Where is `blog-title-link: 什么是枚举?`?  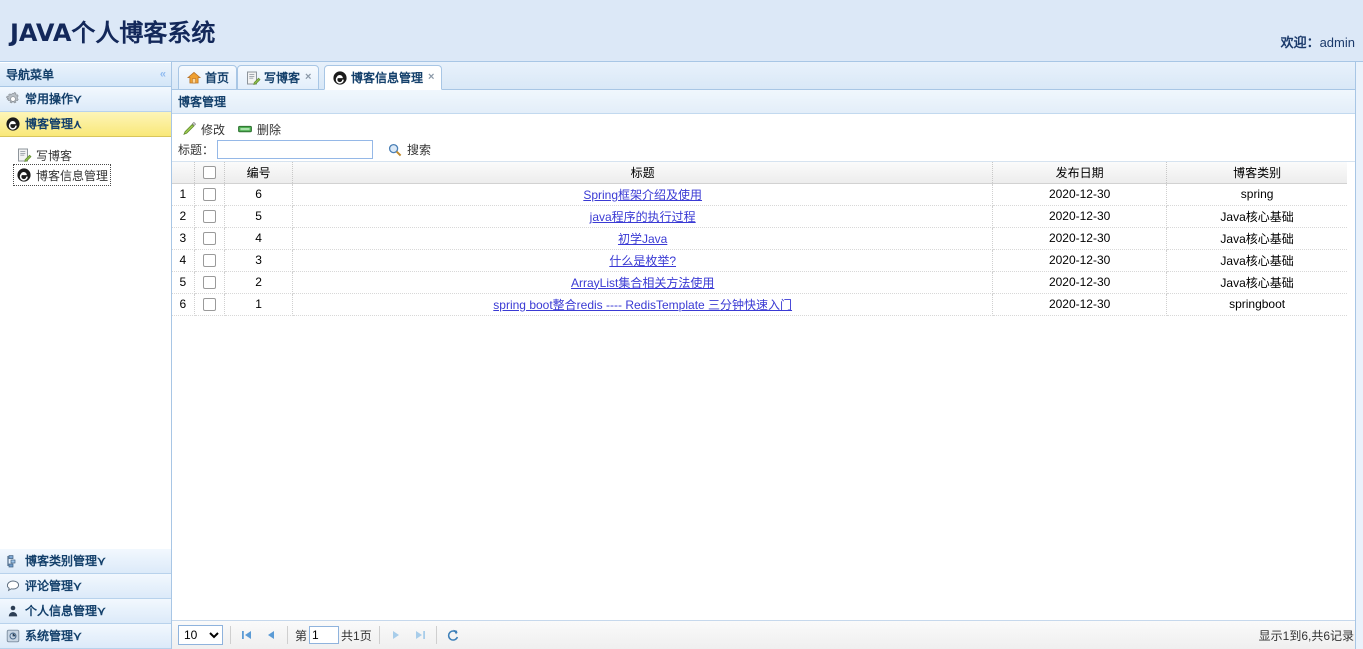 blog-title-link: 什么是枚举? is located at coordinates (642, 261).